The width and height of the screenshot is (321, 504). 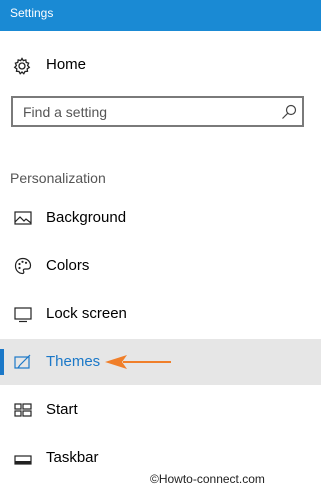 What do you see at coordinates (160, 410) in the screenshot?
I see `nav-item-start: Start` at bounding box center [160, 410].